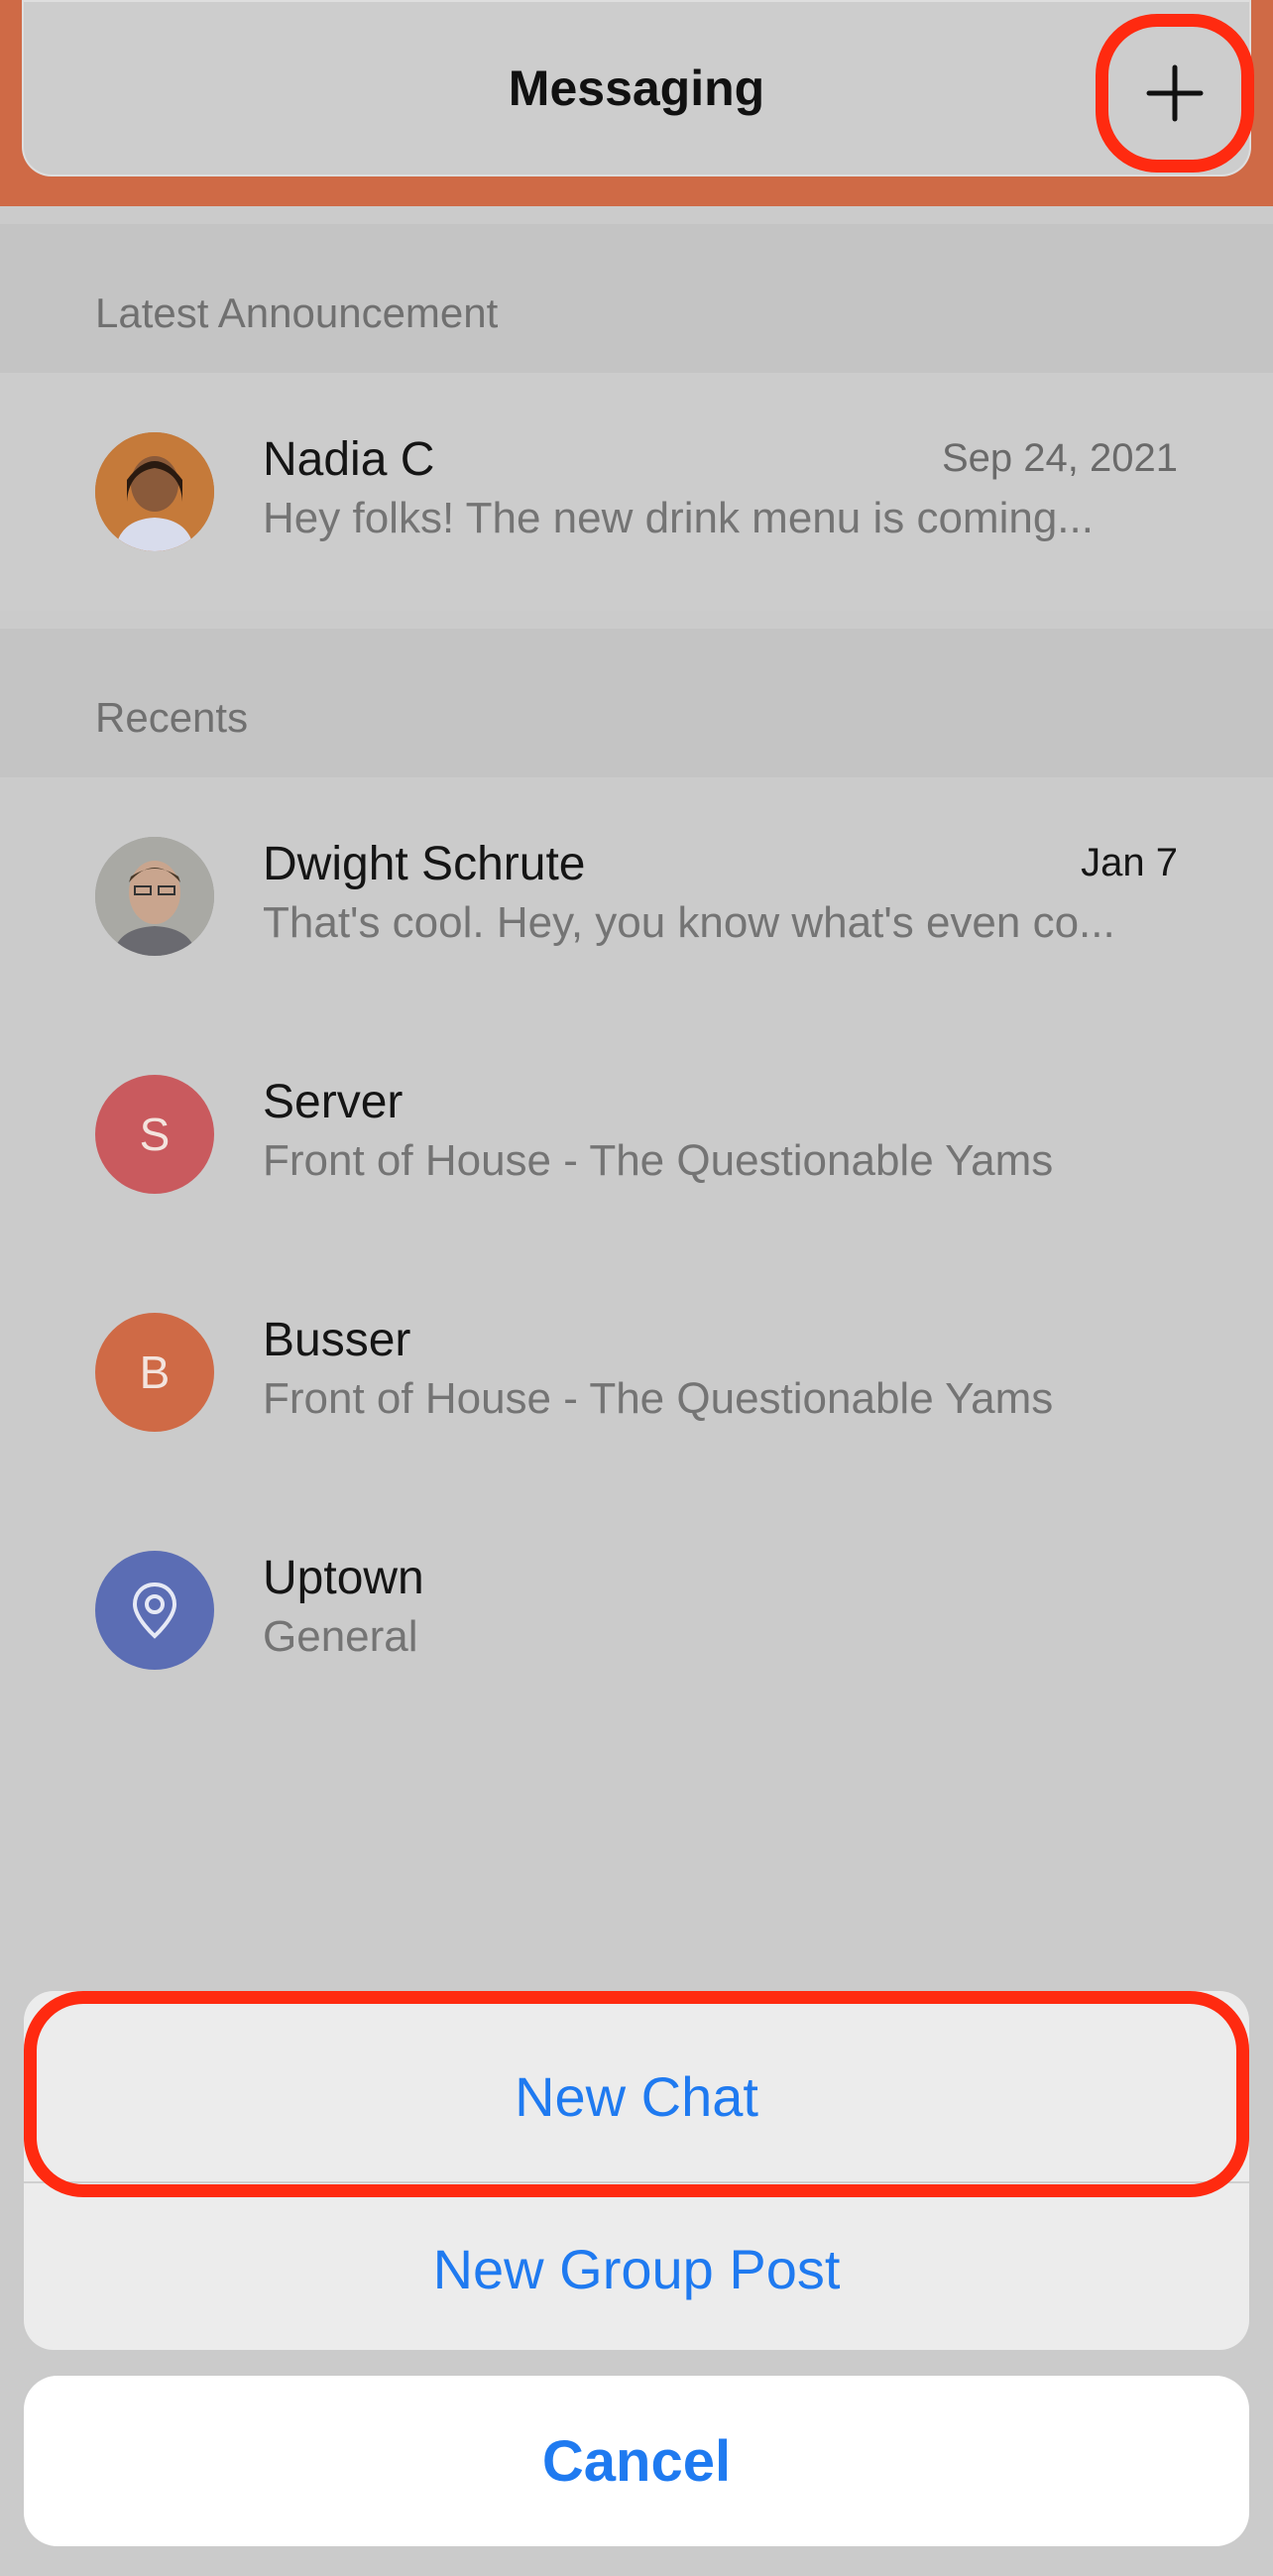 Image resolution: width=1273 pixels, height=2576 pixels. What do you see at coordinates (636, 2267) in the screenshot?
I see `new-group-post-button: New Group Post` at bounding box center [636, 2267].